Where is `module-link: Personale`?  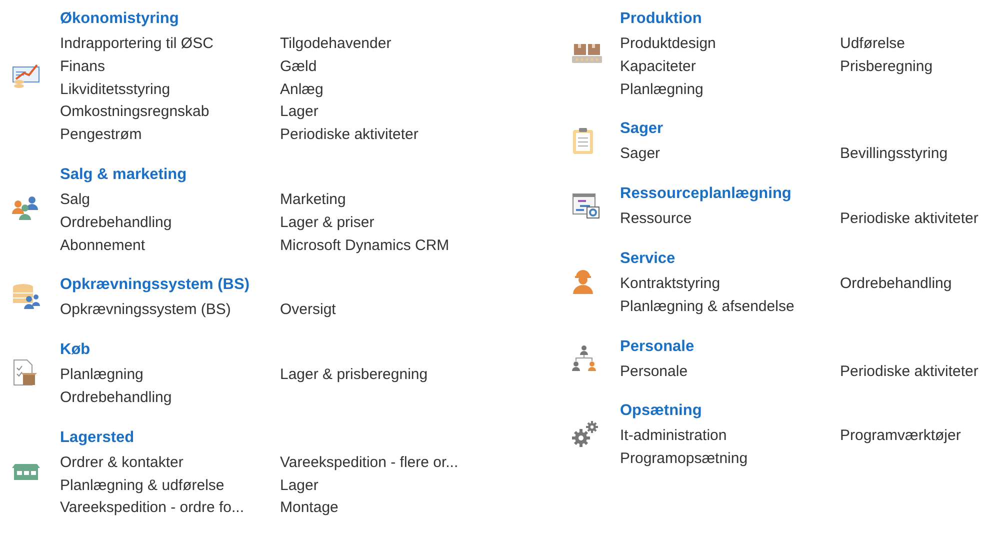
module-link: Personale is located at coordinates (654, 372).